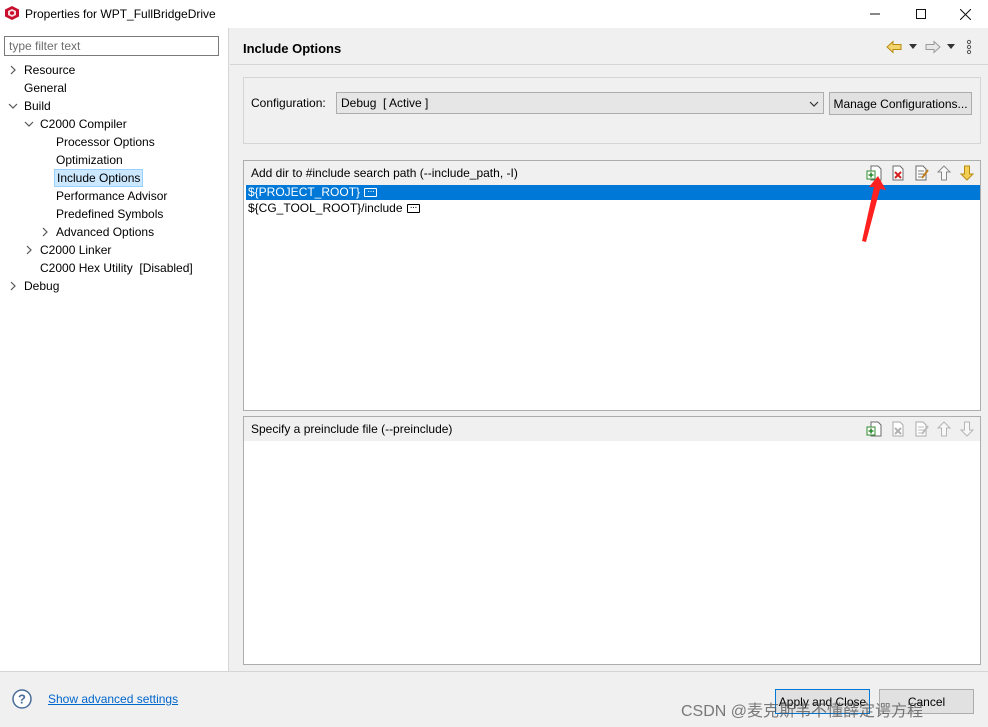 This screenshot has width=988, height=727. What do you see at coordinates (969, 47) in the screenshot?
I see `more-vertical-icon` at bounding box center [969, 47].